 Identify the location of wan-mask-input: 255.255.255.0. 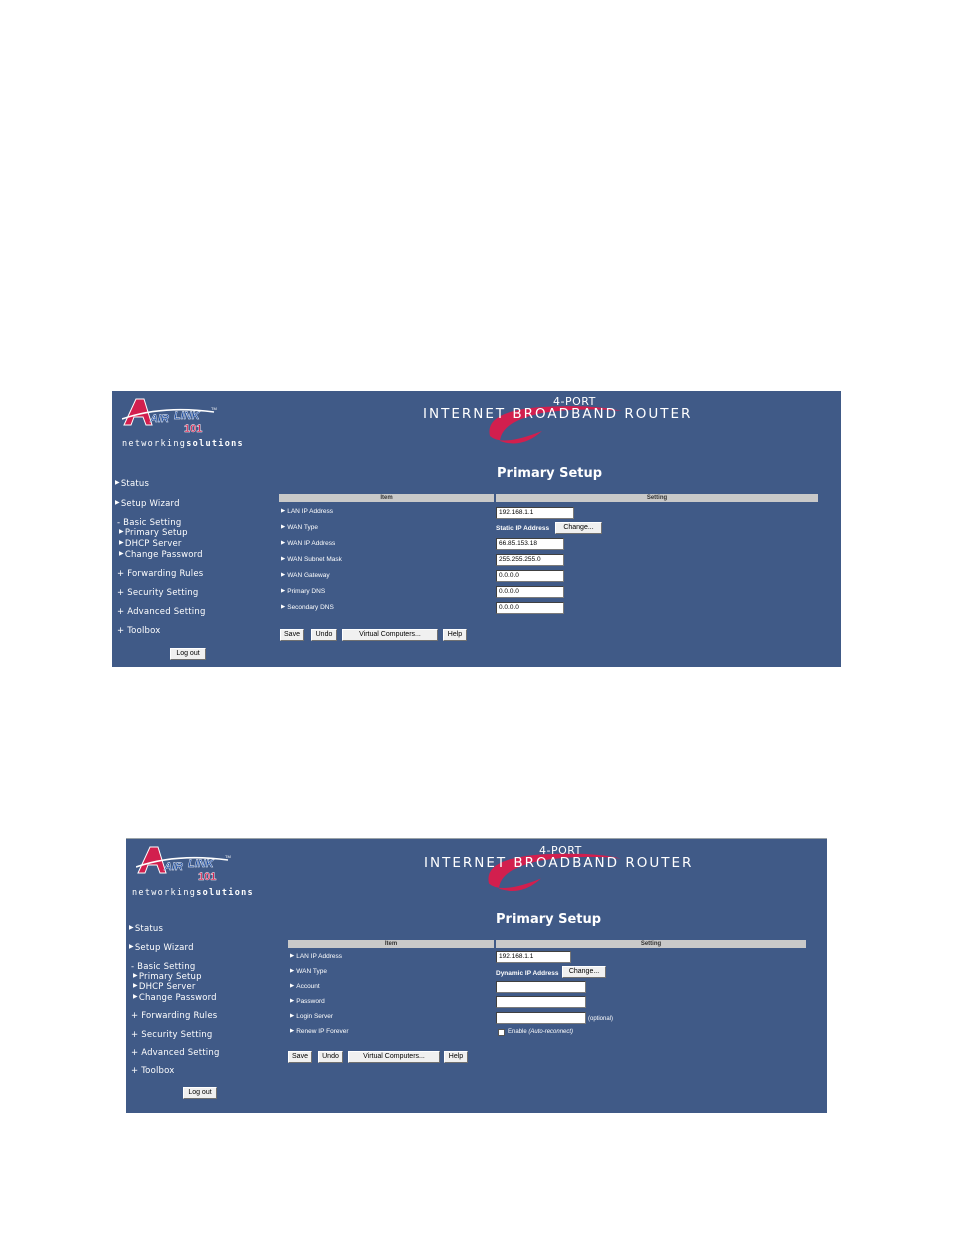
(530, 560).